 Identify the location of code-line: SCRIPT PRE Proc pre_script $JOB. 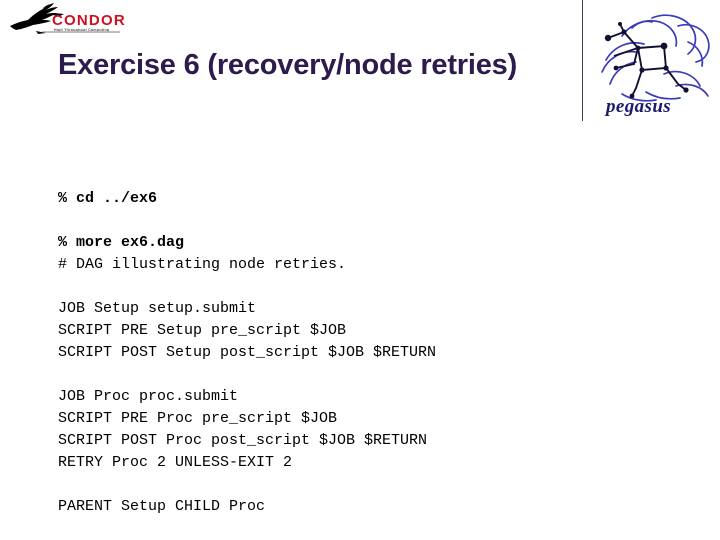
(198, 418).